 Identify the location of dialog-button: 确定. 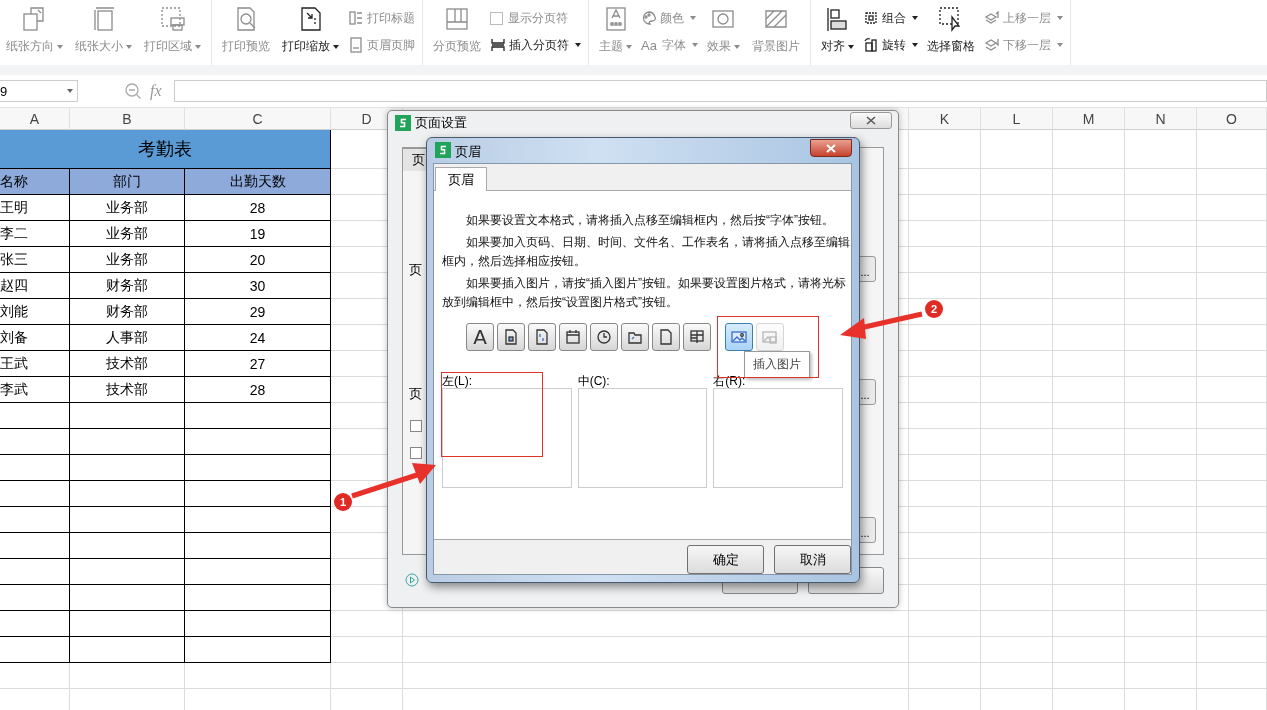
(725, 559).